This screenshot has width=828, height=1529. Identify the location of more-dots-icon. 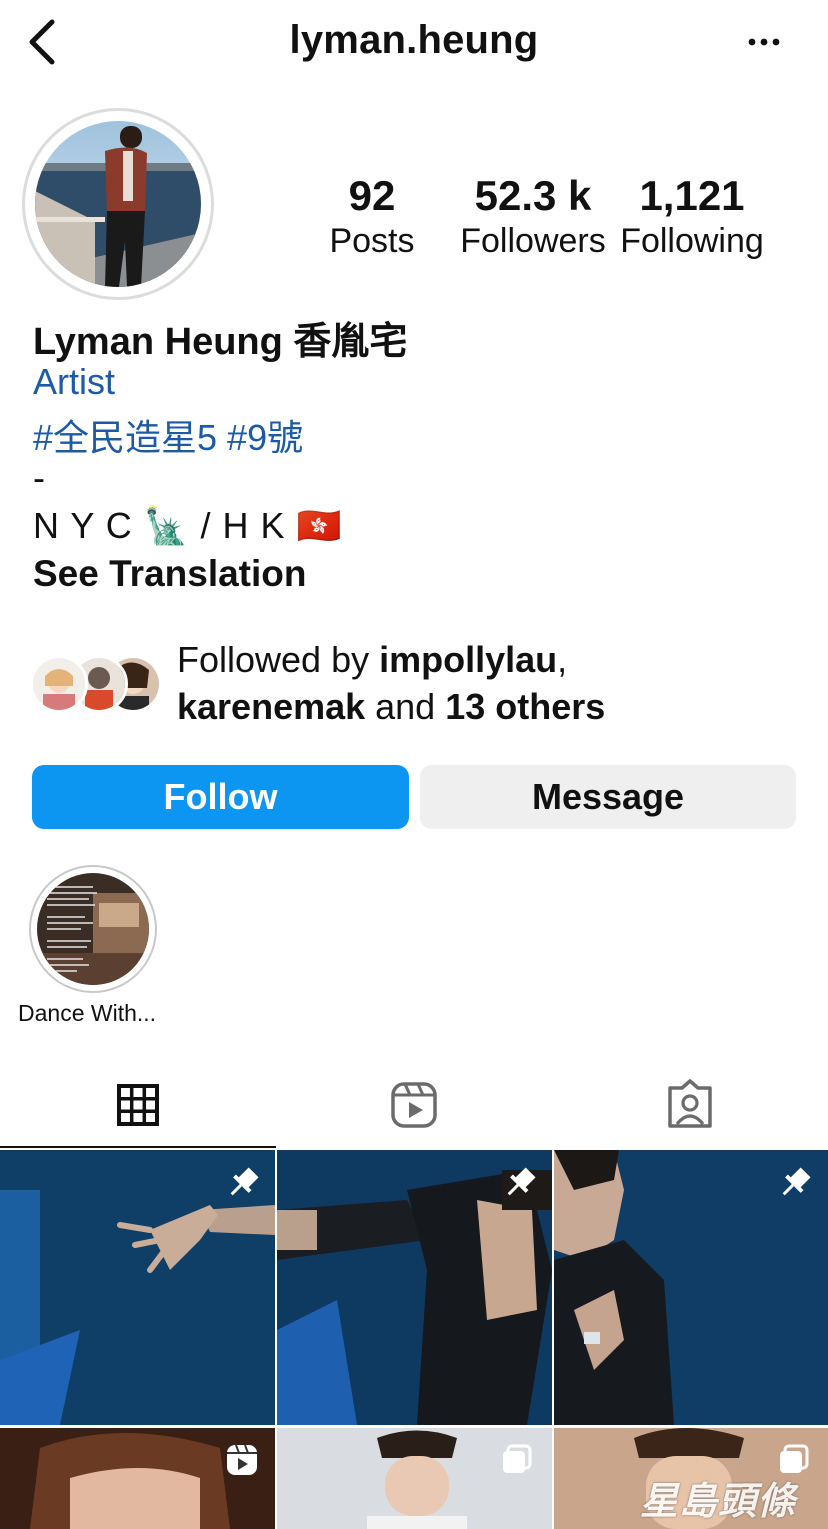
(764, 42).